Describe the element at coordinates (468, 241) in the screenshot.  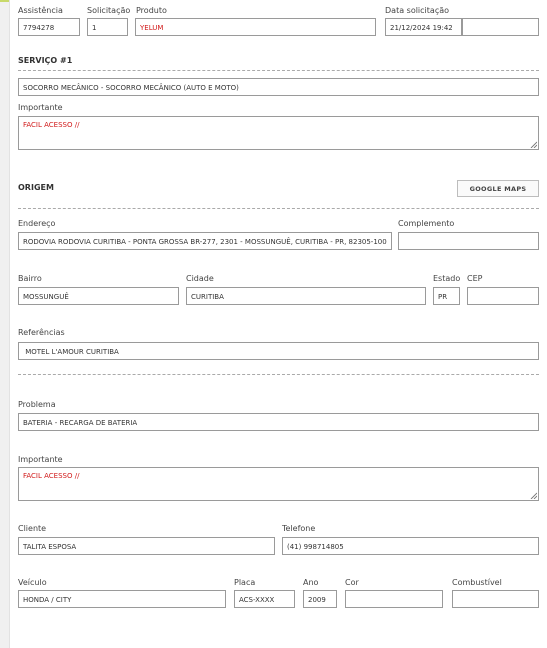
I see `complemento-field` at that location.